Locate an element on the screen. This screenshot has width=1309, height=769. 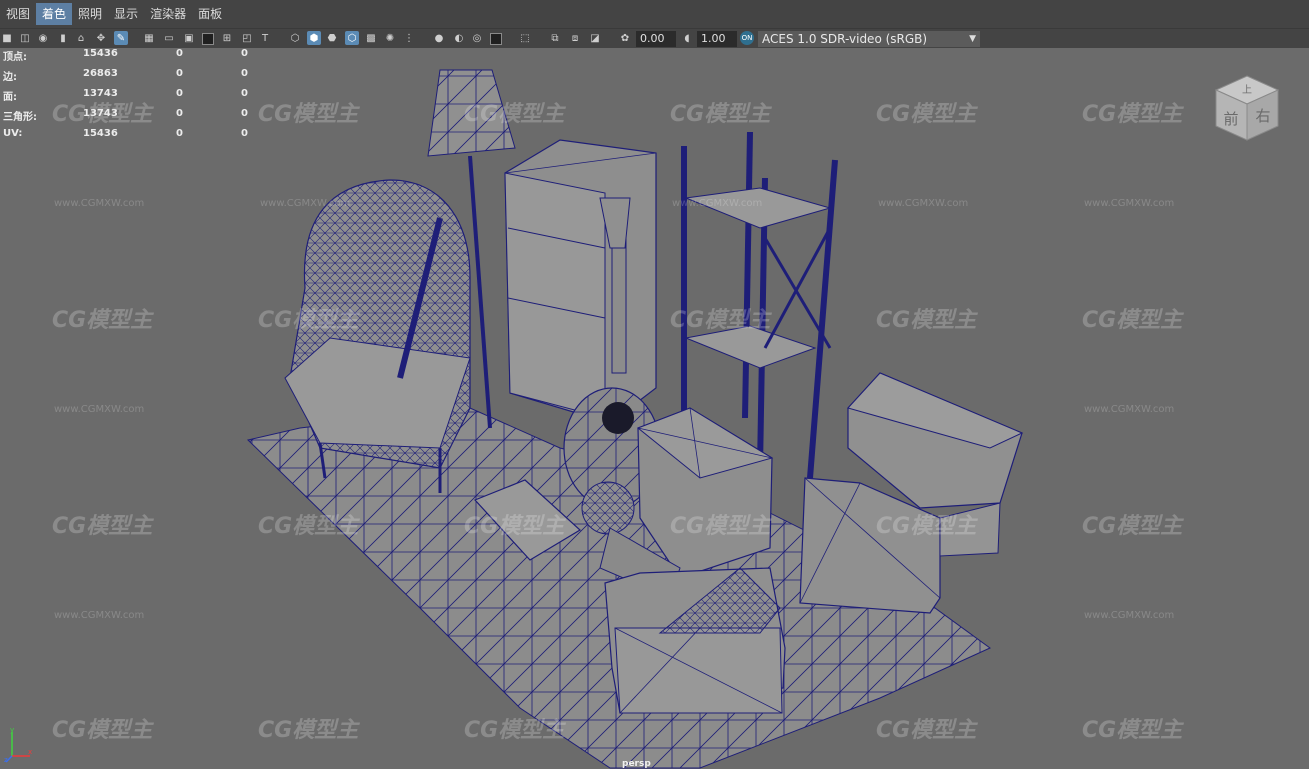
menu-panels: 面板 is located at coordinates (210, 14).